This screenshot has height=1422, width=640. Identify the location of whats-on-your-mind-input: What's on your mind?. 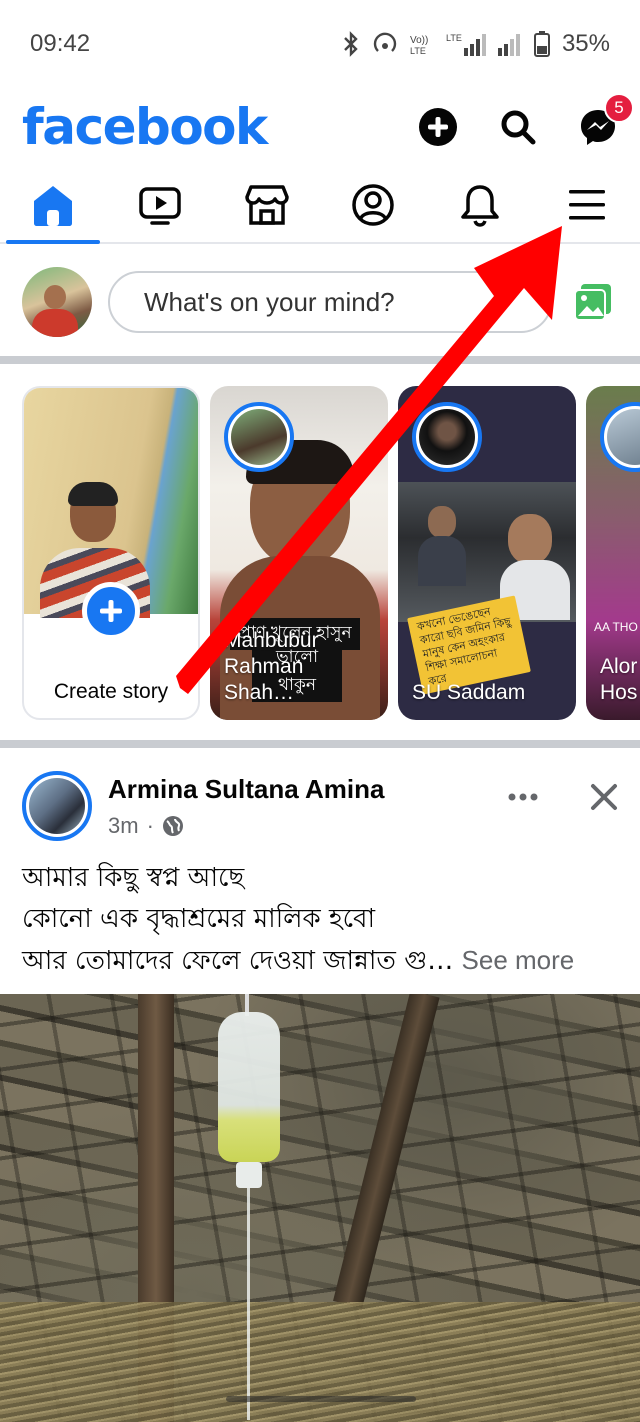
(330, 302).